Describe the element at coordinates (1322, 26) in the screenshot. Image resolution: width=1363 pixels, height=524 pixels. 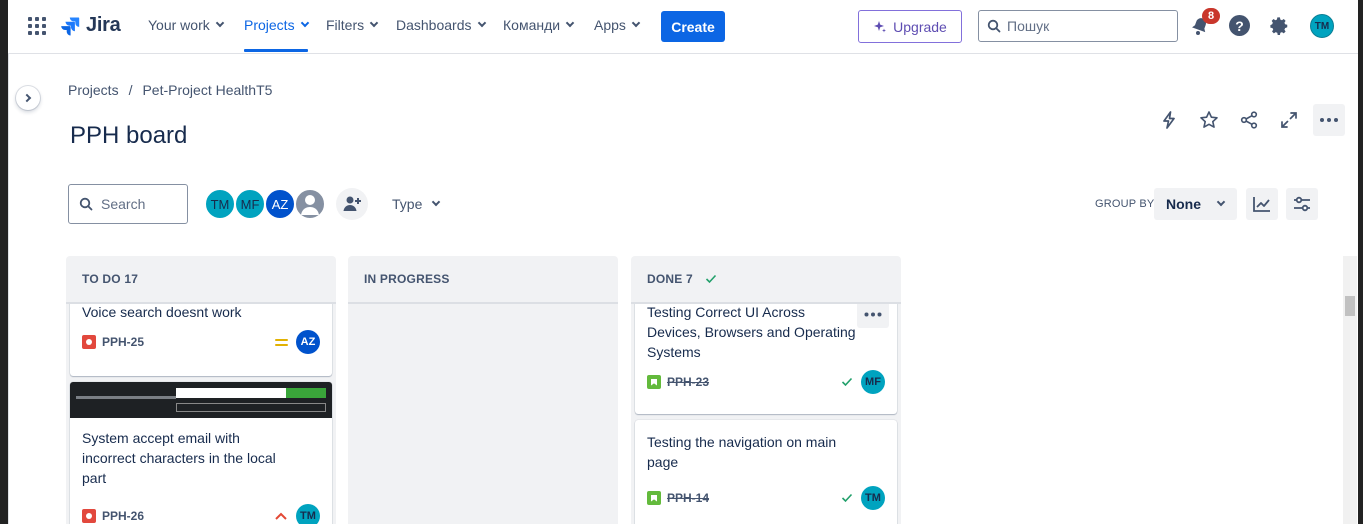
I see `user-avatar: TM` at that location.